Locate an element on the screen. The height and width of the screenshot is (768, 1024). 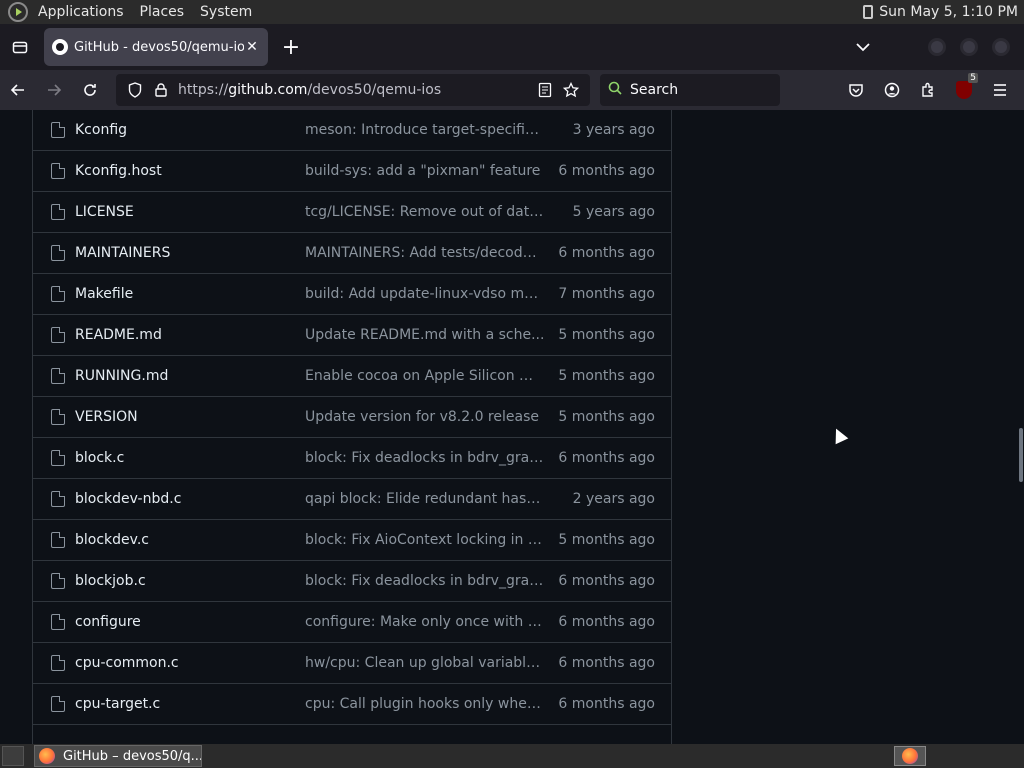
commit-date: 5 years ago is located at coordinates (613, 212).